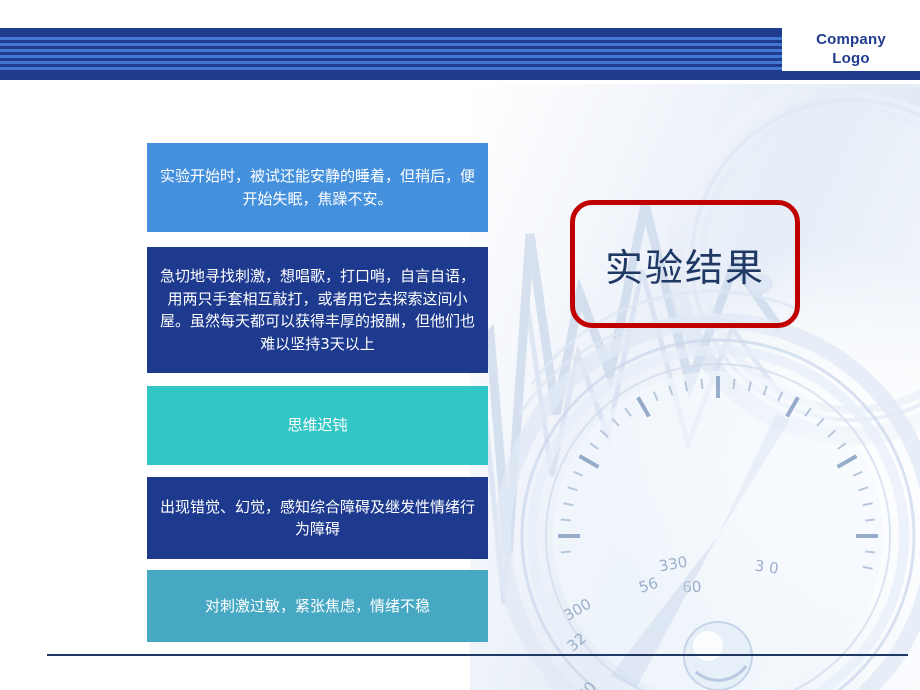 The image size is (920, 690). What do you see at coordinates (460, 75) in the screenshot?
I see `header-band-bottom-cap` at bounding box center [460, 75].